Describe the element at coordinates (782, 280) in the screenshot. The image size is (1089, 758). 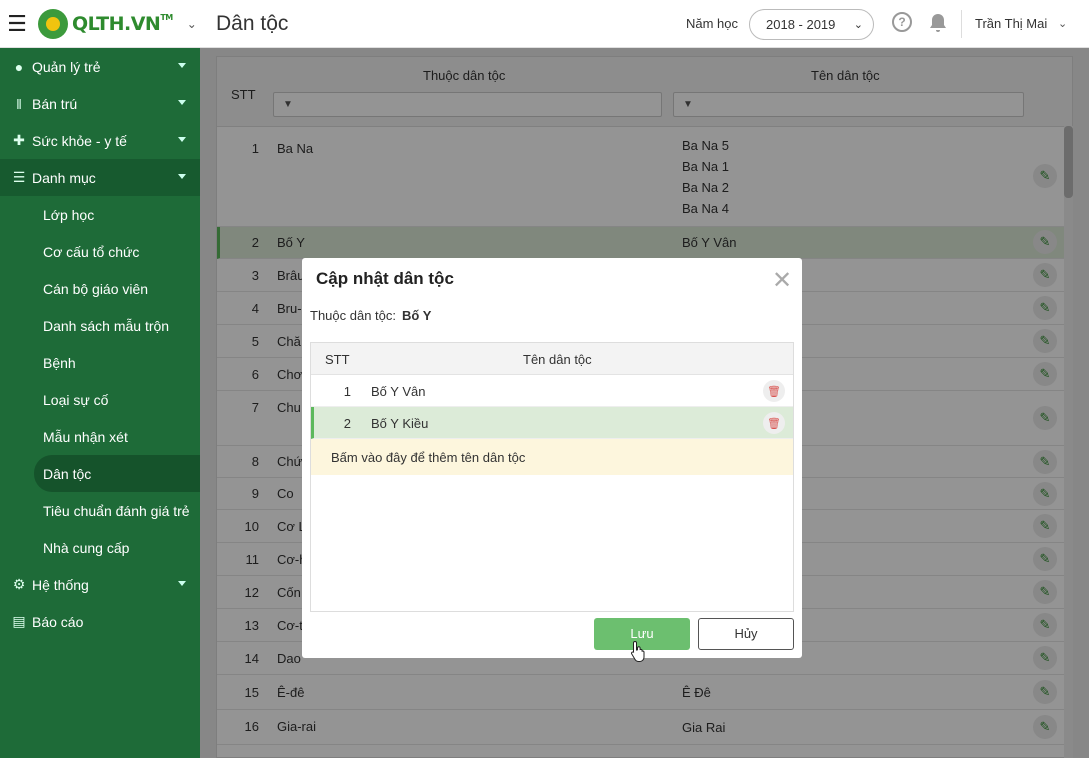
I see `close-icon: ✕` at that location.